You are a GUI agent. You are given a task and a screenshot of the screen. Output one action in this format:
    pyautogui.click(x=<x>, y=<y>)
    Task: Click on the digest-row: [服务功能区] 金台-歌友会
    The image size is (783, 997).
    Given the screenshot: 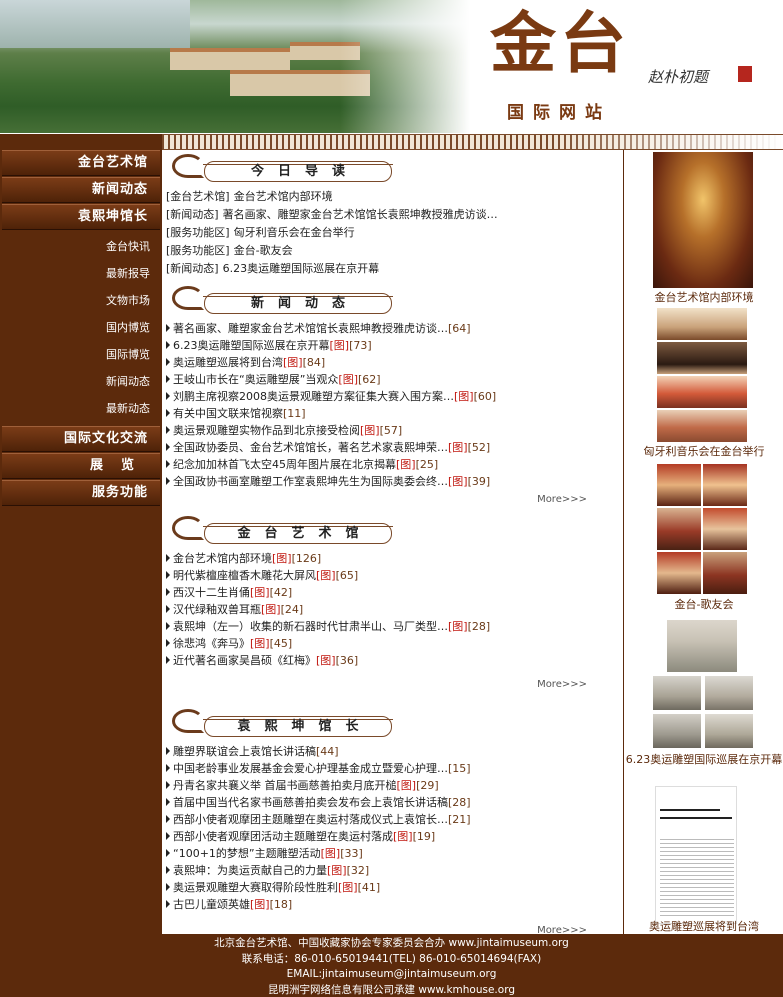 What is the action you would take?
    pyautogui.click(x=394, y=251)
    